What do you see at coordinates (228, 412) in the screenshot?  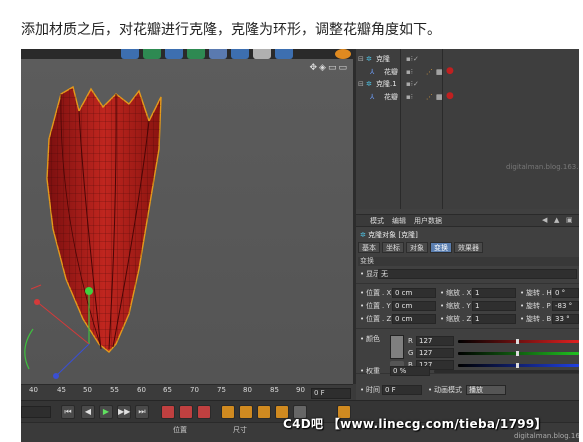 I see `move-key-icon` at bounding box center [228, 412].